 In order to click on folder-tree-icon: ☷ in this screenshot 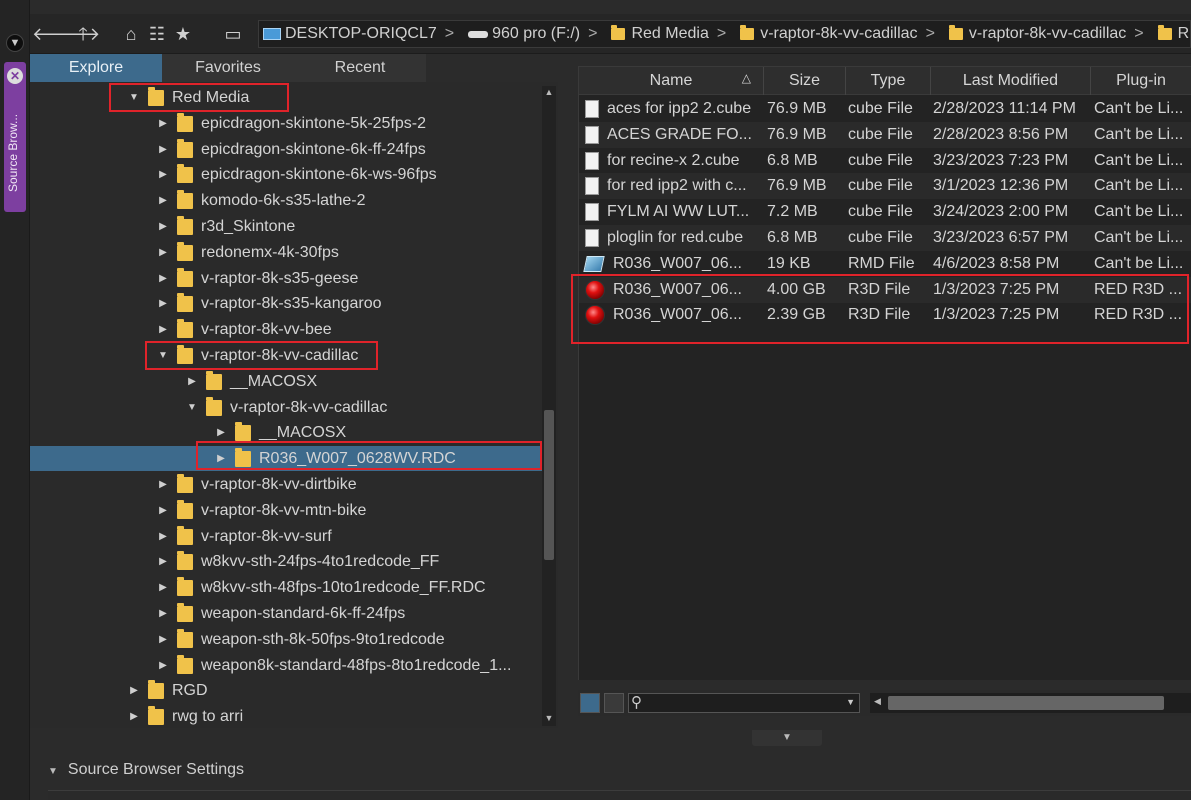, I will do `click(157, 34)`.